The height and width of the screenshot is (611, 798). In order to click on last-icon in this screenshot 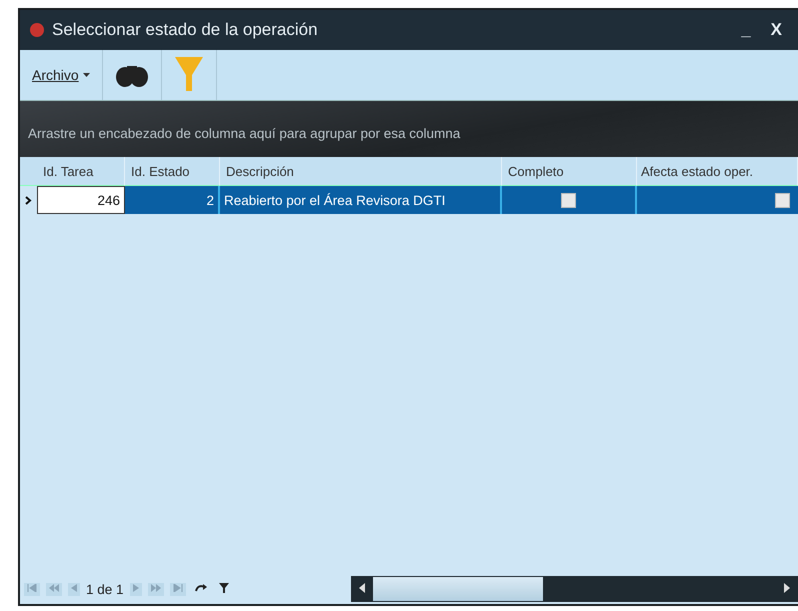, I will do `click(177, 588)`.